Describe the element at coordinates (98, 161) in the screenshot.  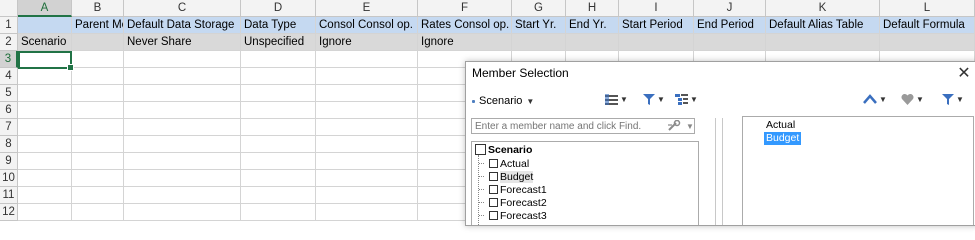
I see `cell-b9` at that location.